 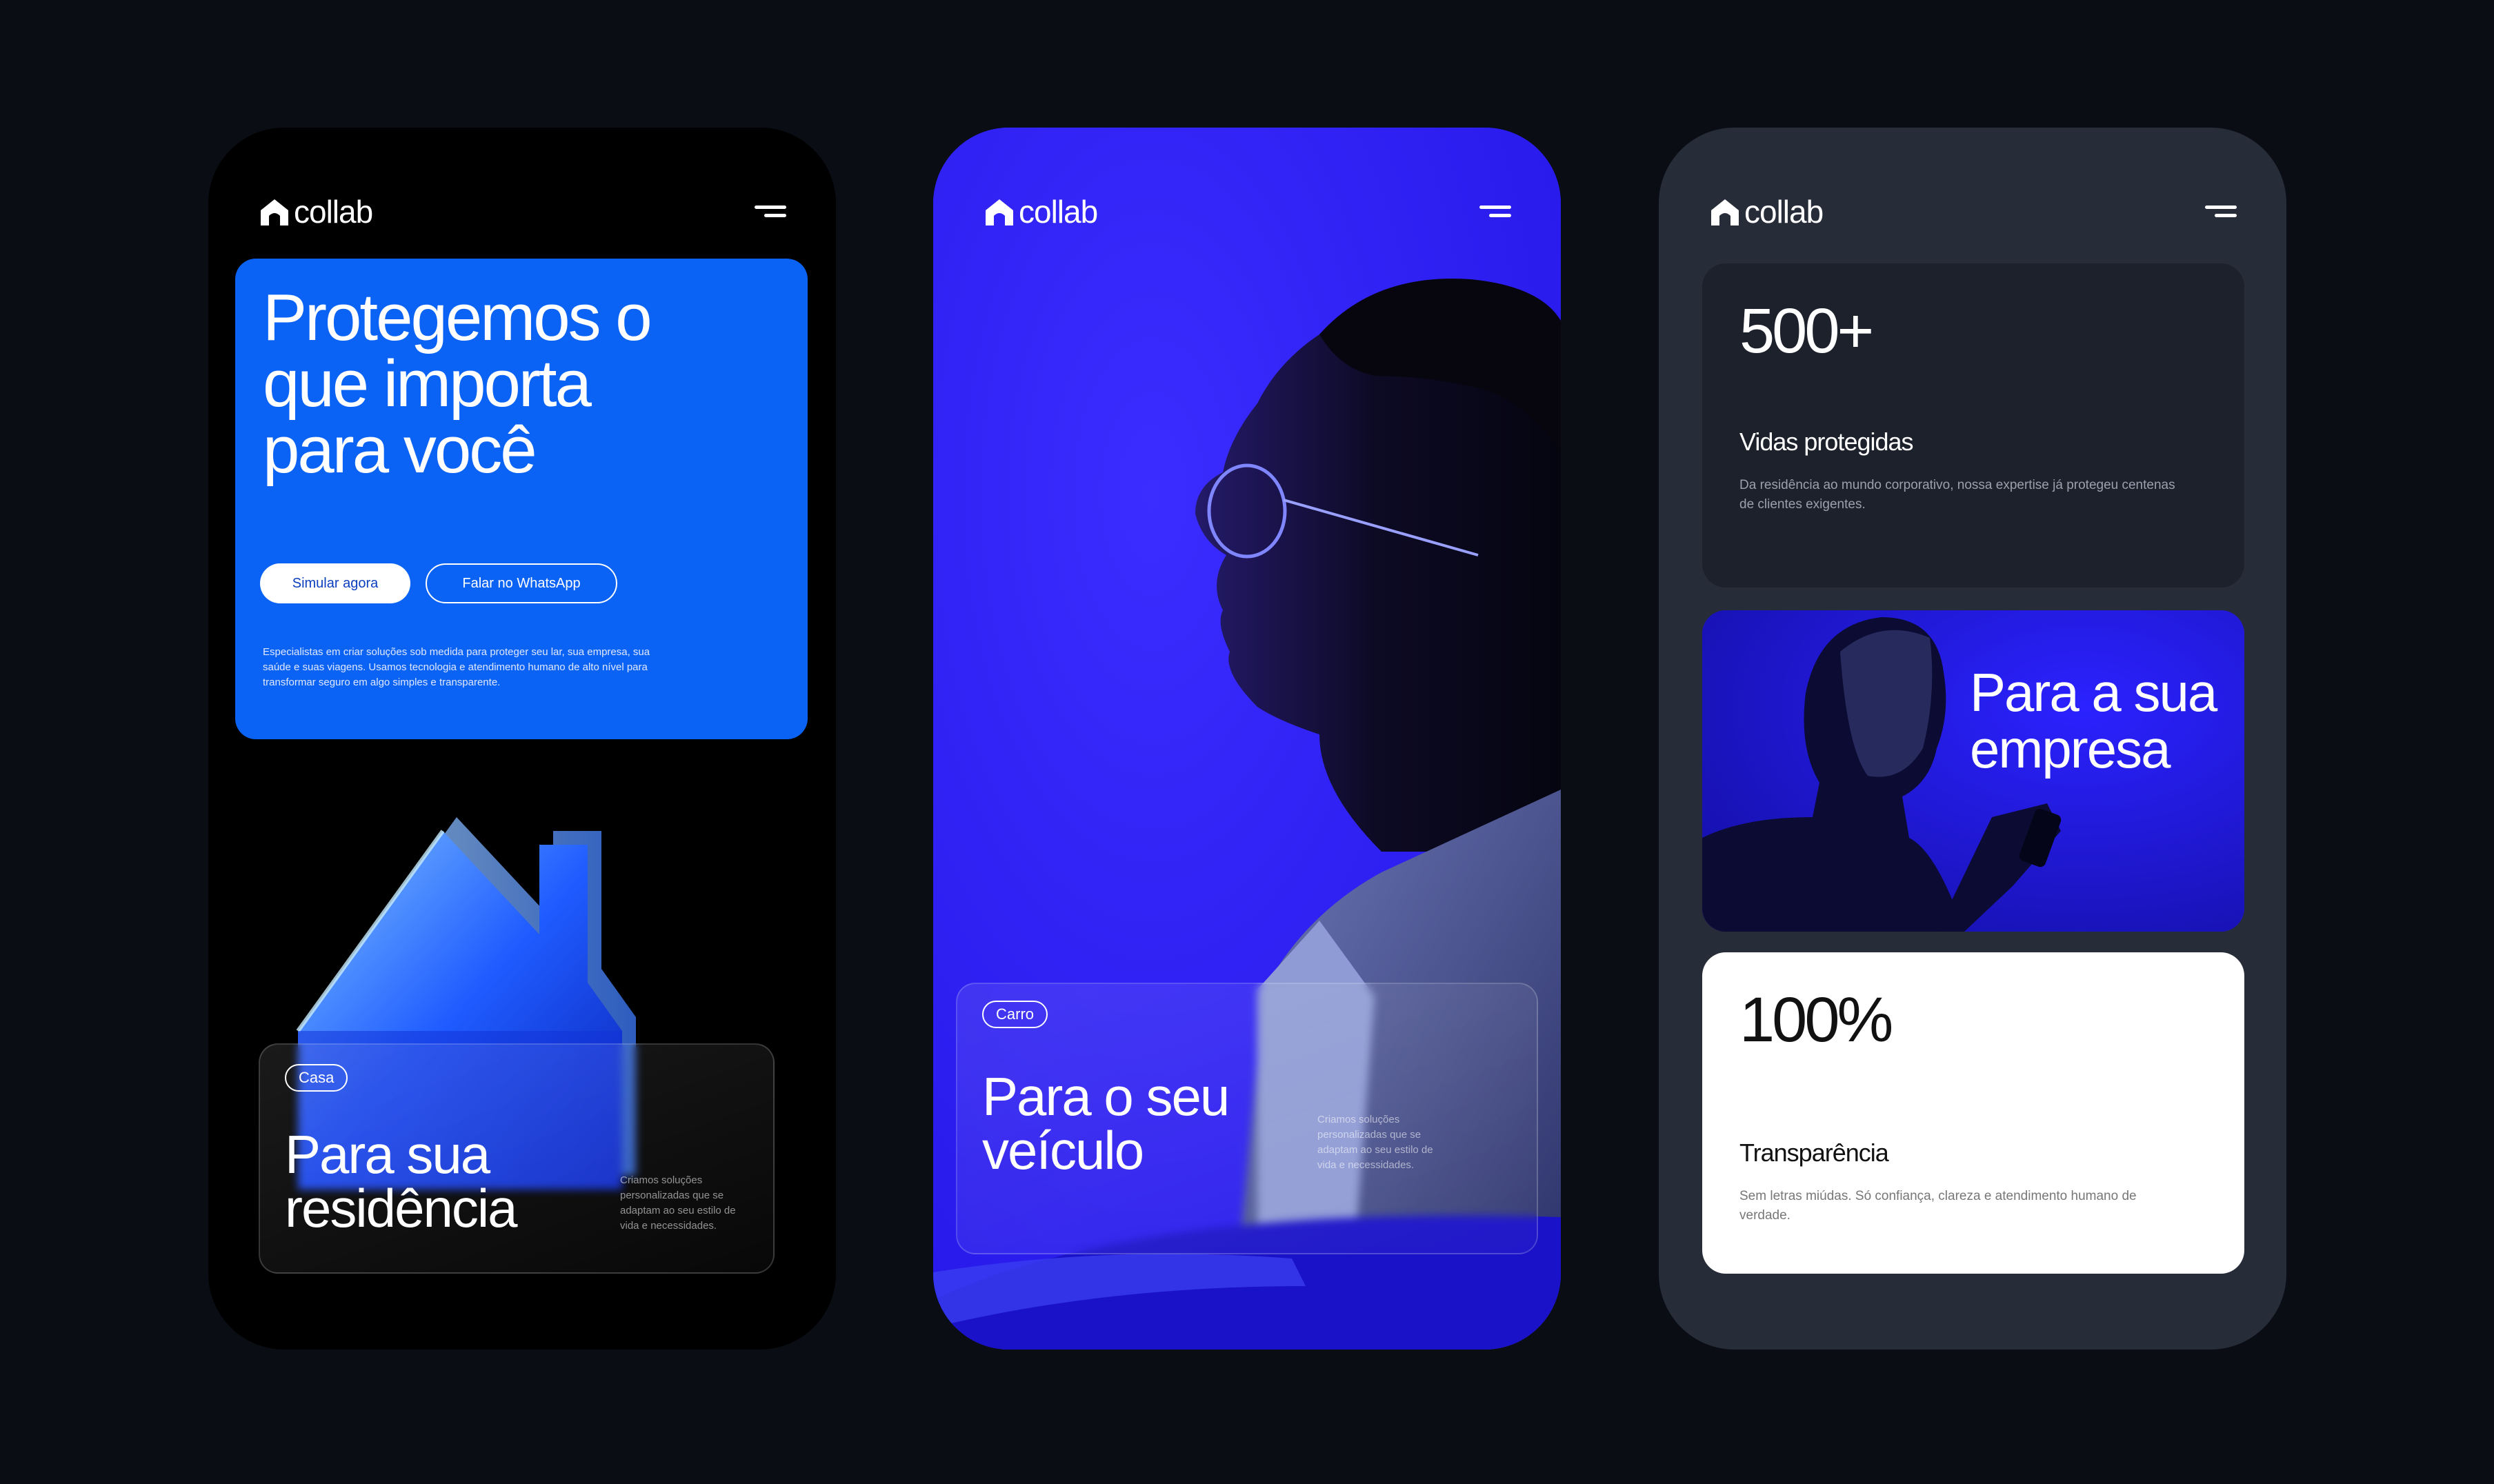 What do you see at coordinates (521, 583) in the screenshot?
I see `whatsapp-button: Falar no WhatsApp` at bounding box center [521, 583].